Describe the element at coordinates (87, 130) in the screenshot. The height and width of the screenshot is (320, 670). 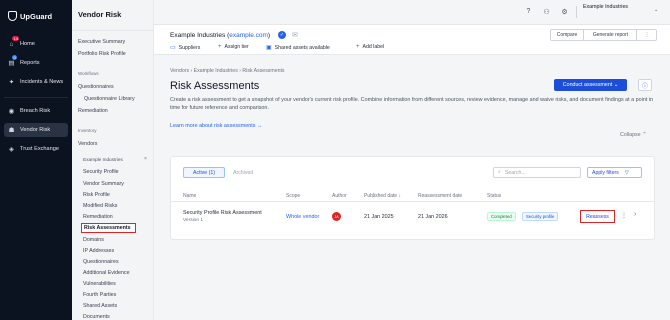
I see `sidebar-heading-inventory: Inventory` at that location.